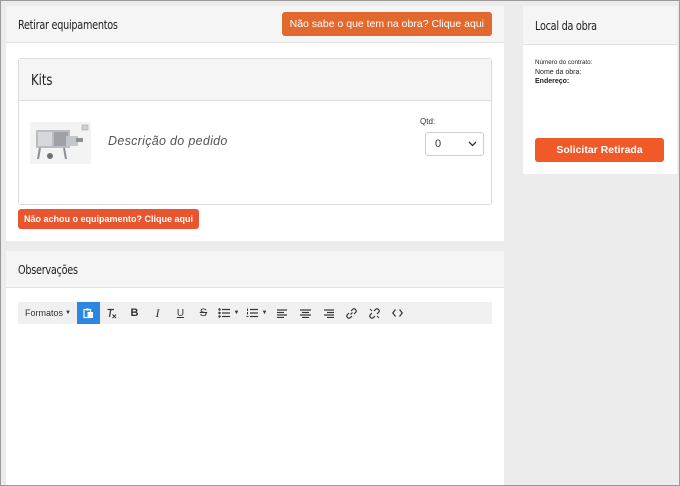 This screenshot has height=486, width=680. What do you see at coordinates (564, 62) in the screenshot?
I see `contract-number-label: Número do contrato:` at bounding box center [564, 62].